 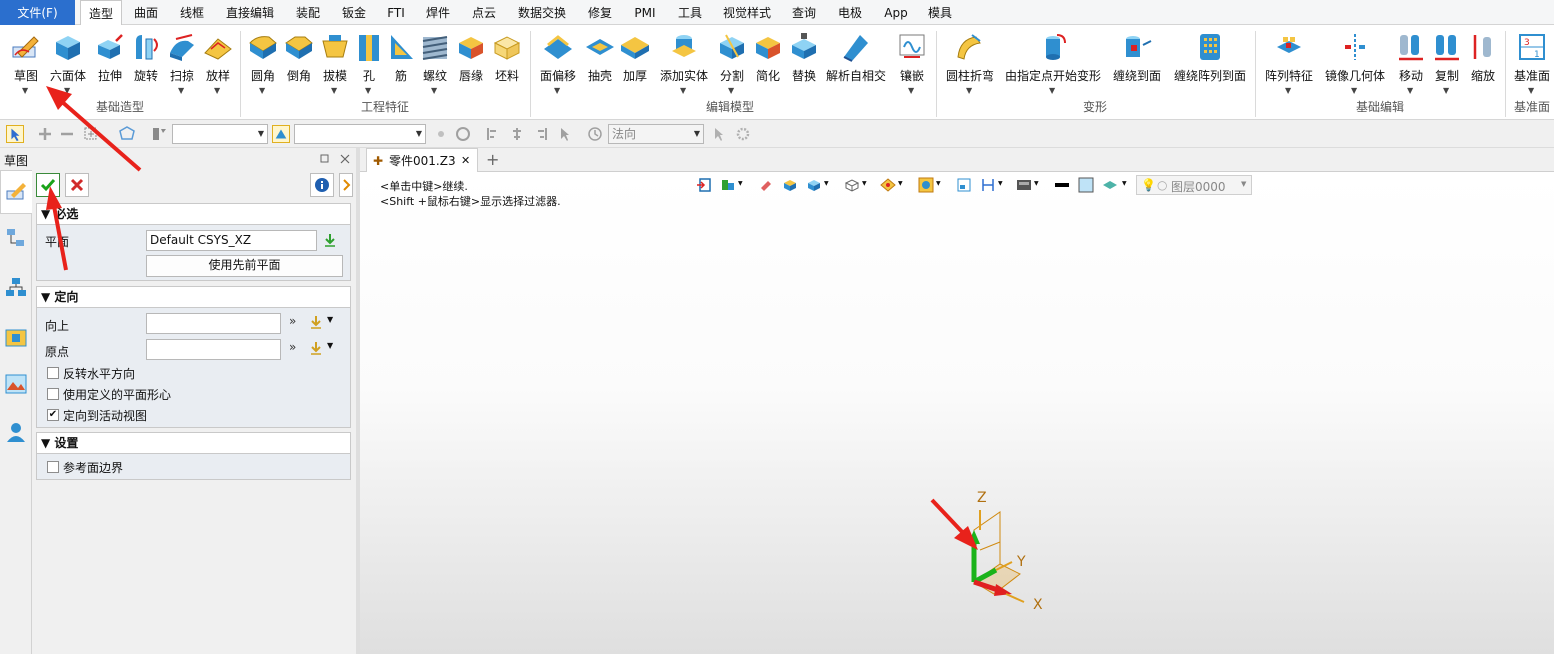 What do you see at coordinates (354, 12) in the screenshot?
I see `menu-sheetmetal: 钣金` at bounding box center [354, 12].